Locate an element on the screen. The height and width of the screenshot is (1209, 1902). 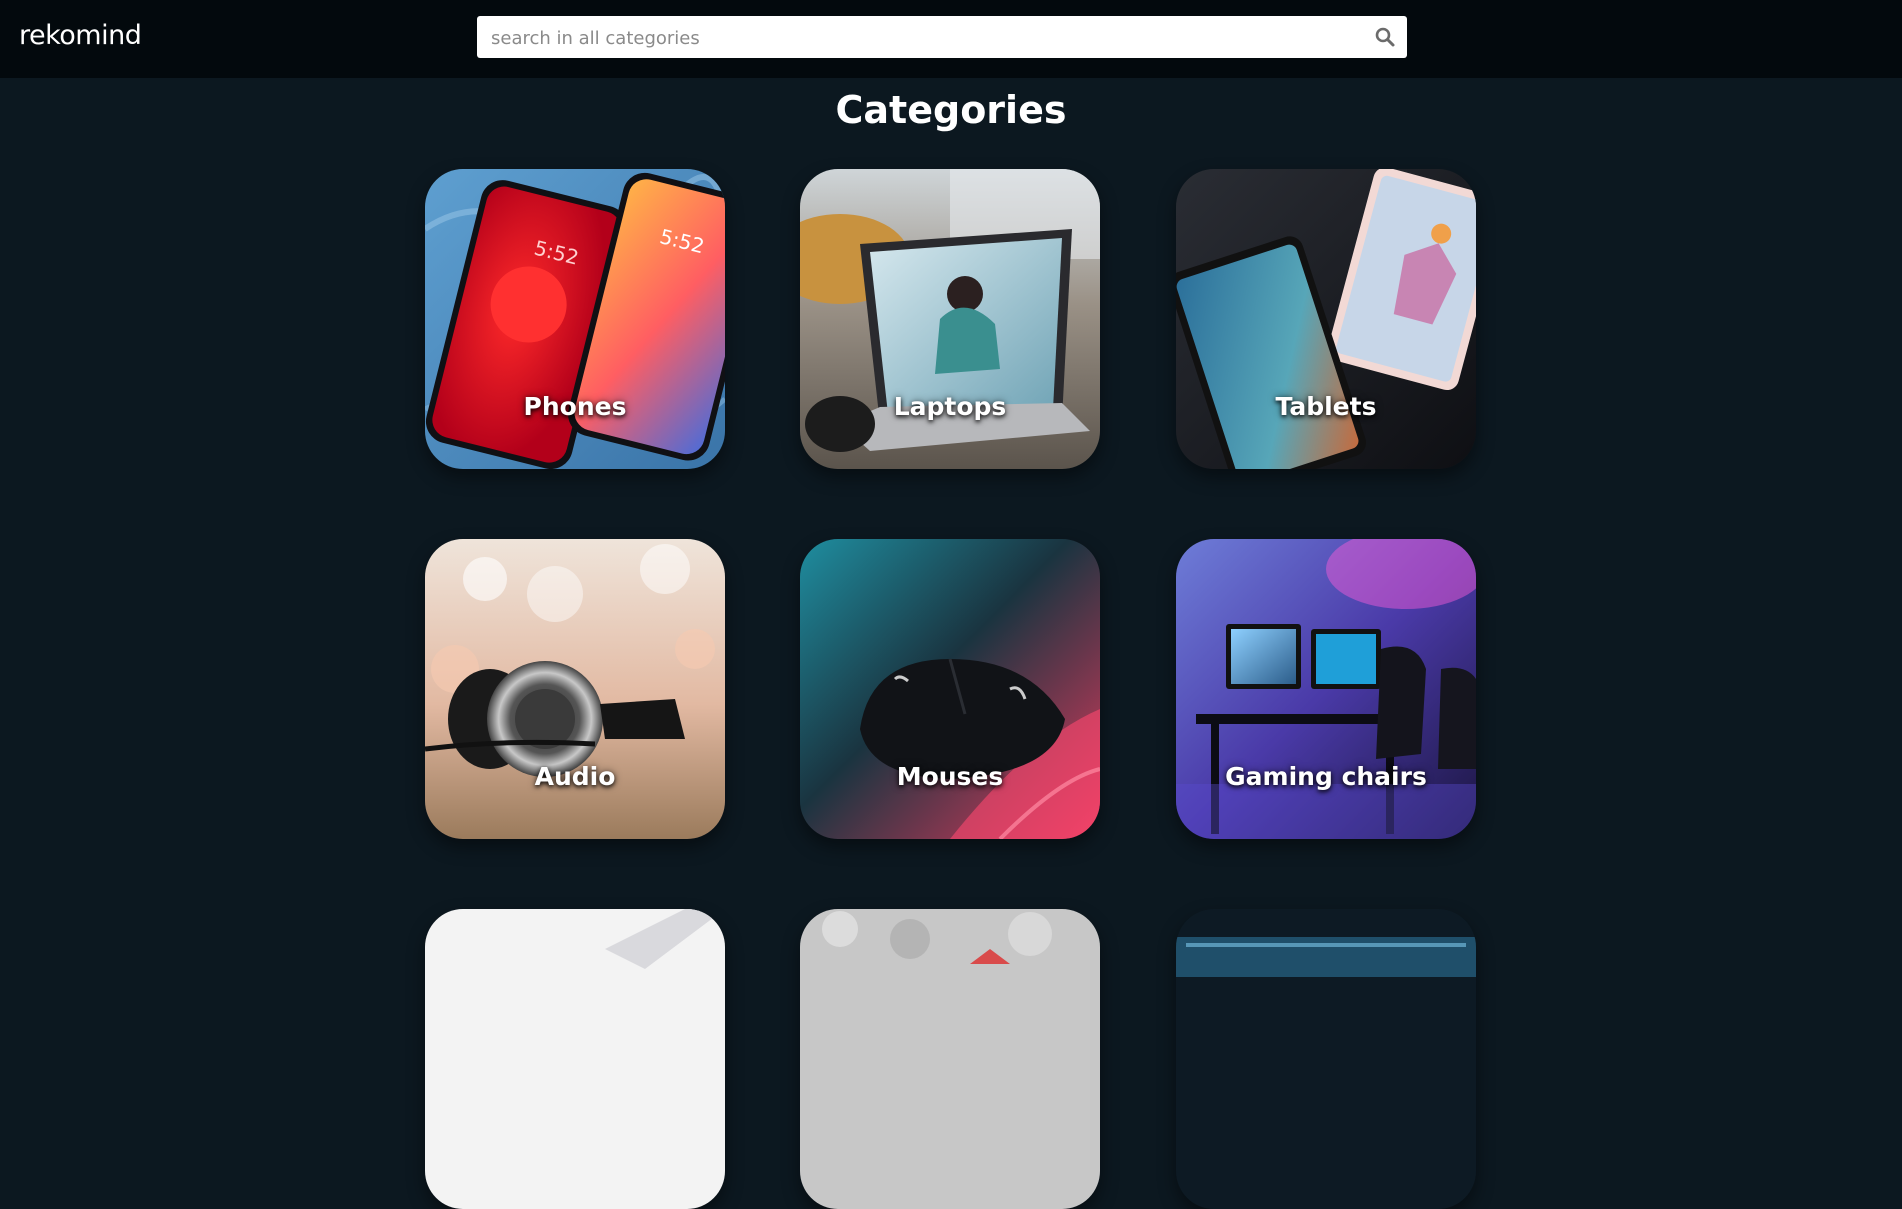
category-label: Phones is located at coordinates (575, 406).